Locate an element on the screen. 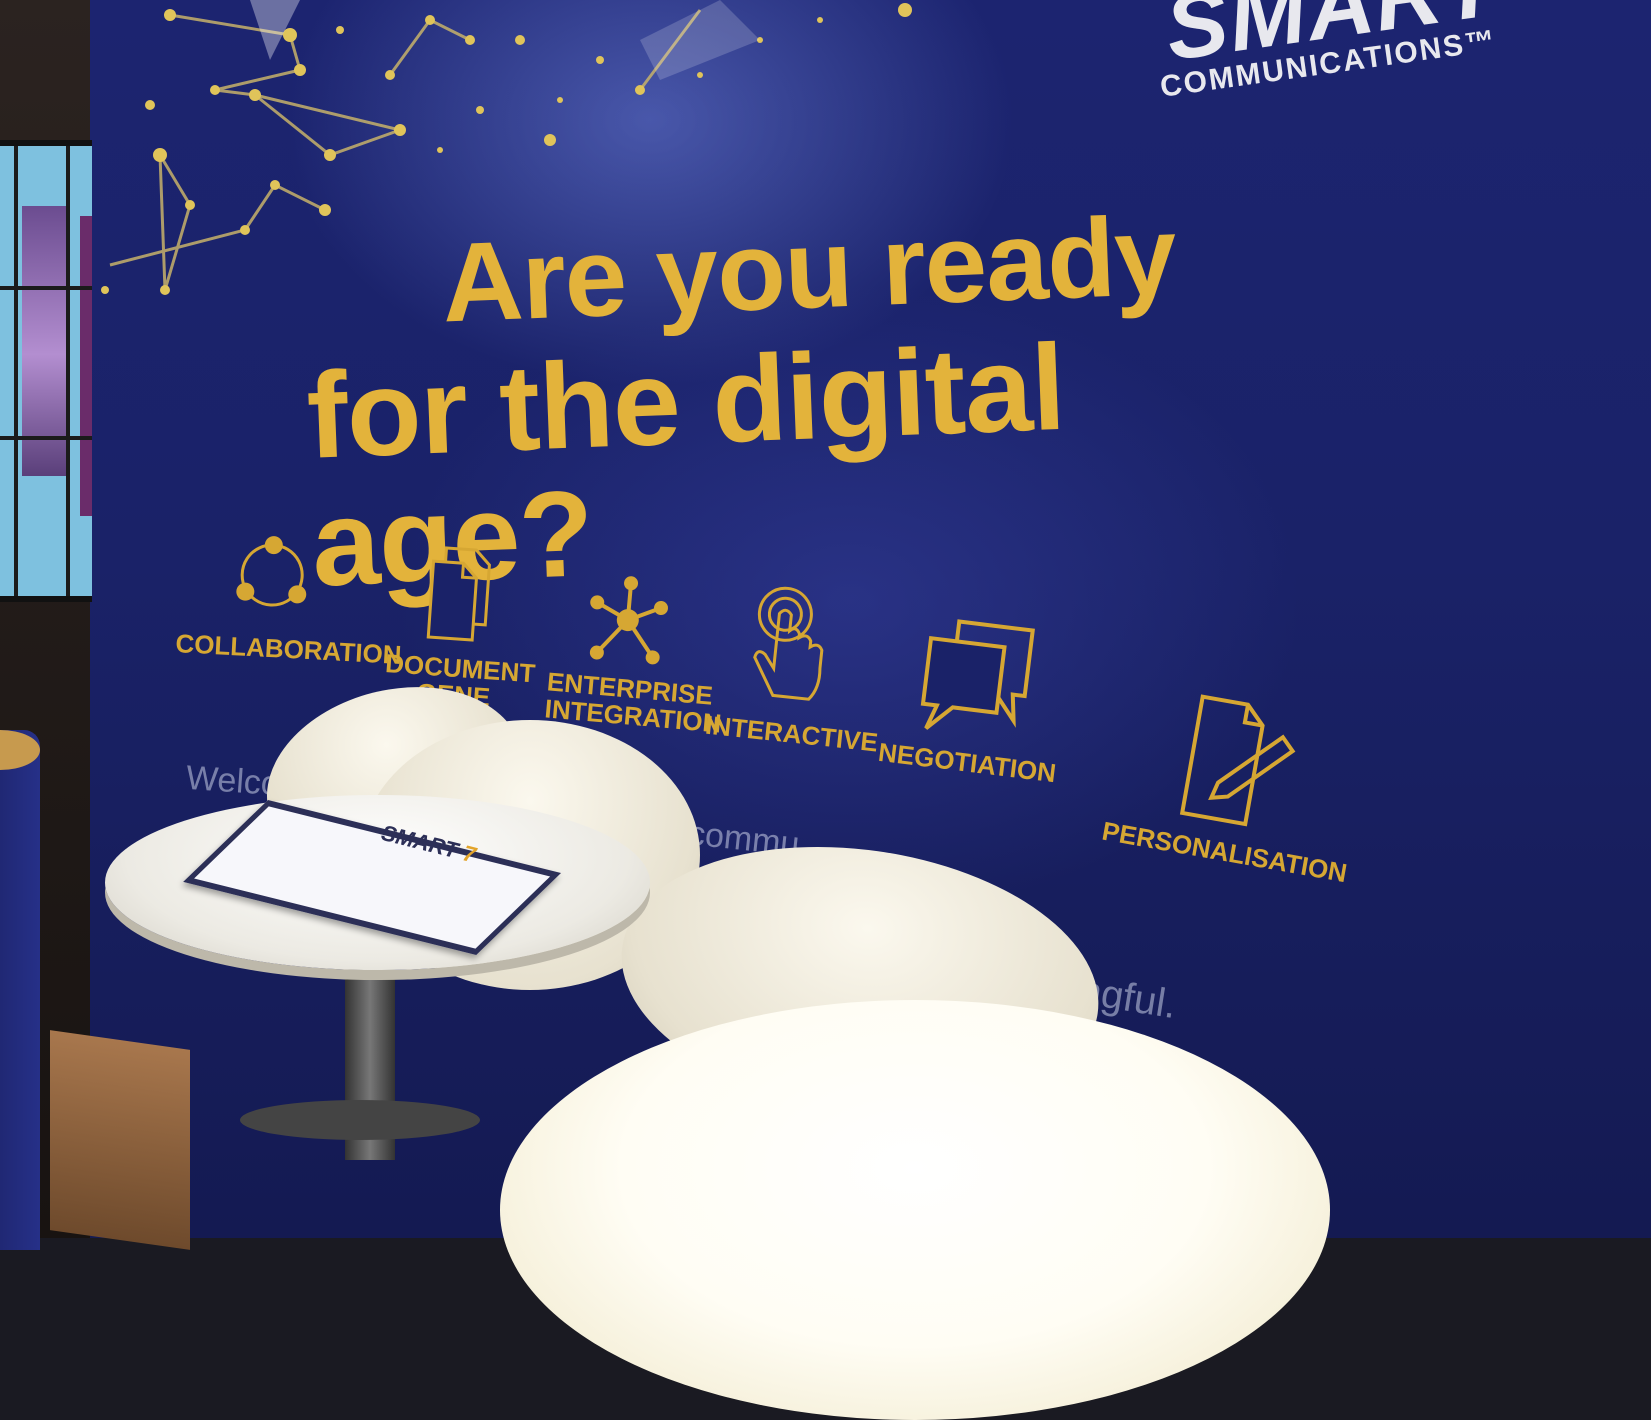  feature-collaboration: COLLABORATION is located at coordinates (288, 600).